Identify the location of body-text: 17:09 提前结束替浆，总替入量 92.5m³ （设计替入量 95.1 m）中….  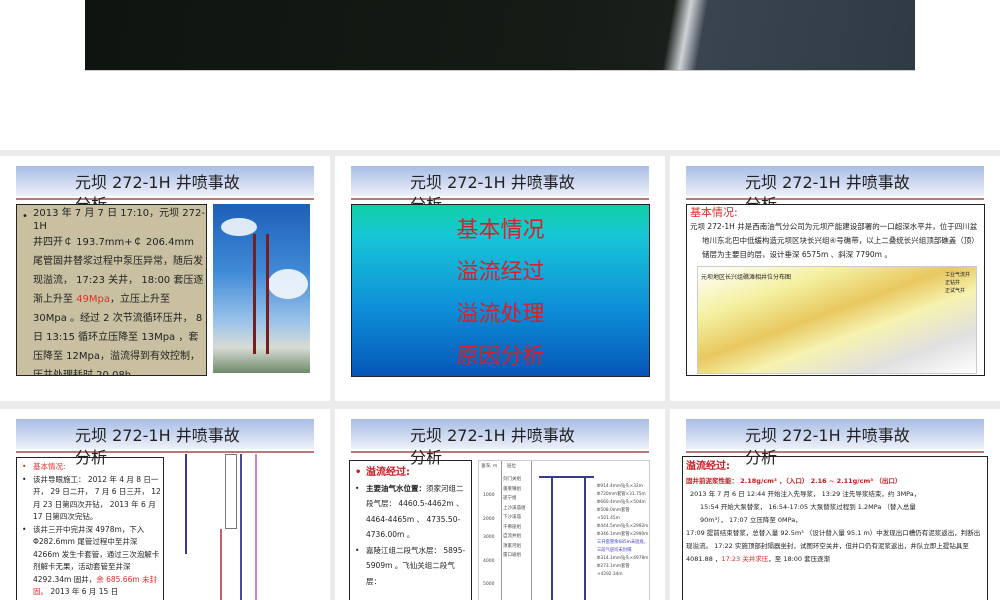
(833, 546).